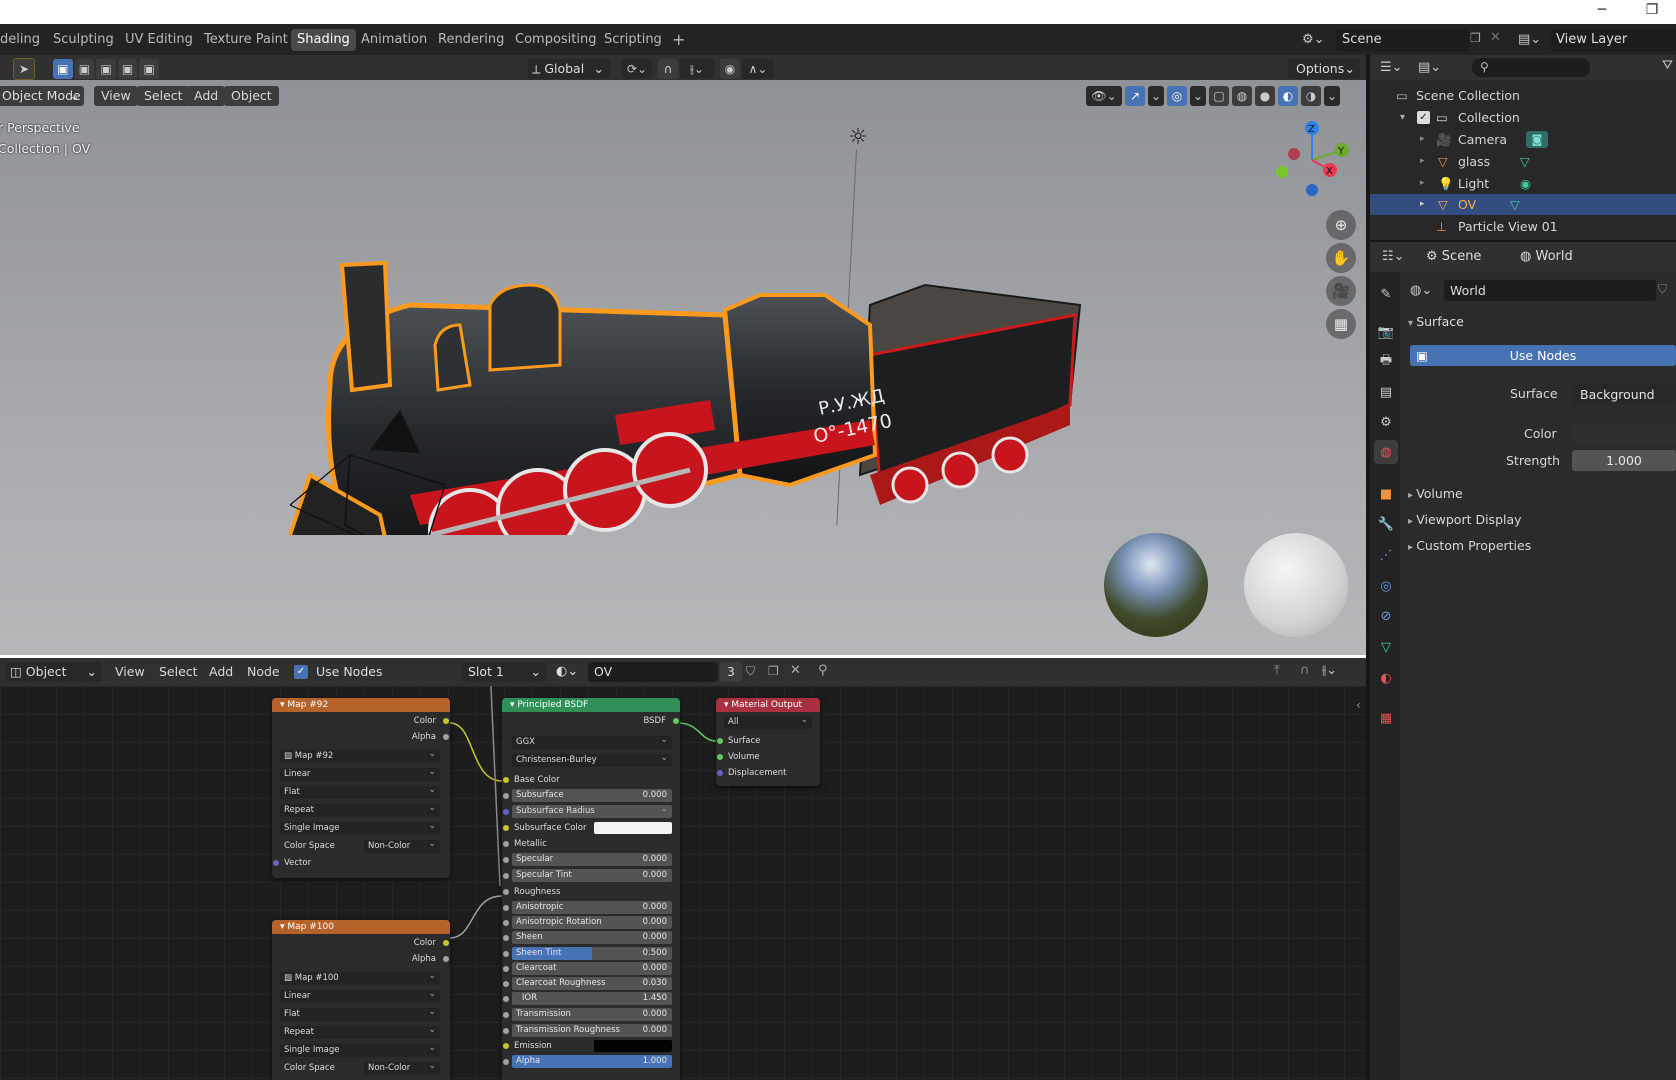  What do you see at coordinates (361, 705) in the screenshot?
I see `node-title: ▾ Map #92` at bounding box center [361, 705].